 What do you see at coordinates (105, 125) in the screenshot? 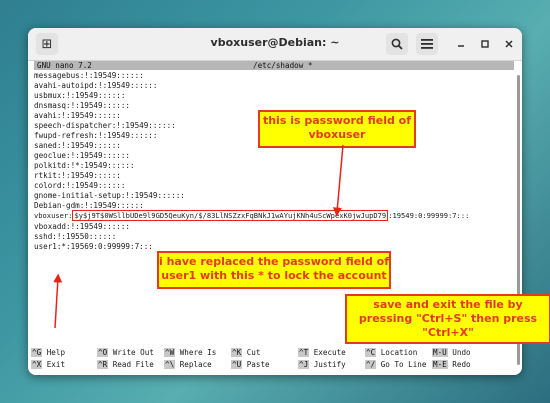
I see `file-line: speech-dispatcher:!:19549::::::` at bounding box center [105, 125].